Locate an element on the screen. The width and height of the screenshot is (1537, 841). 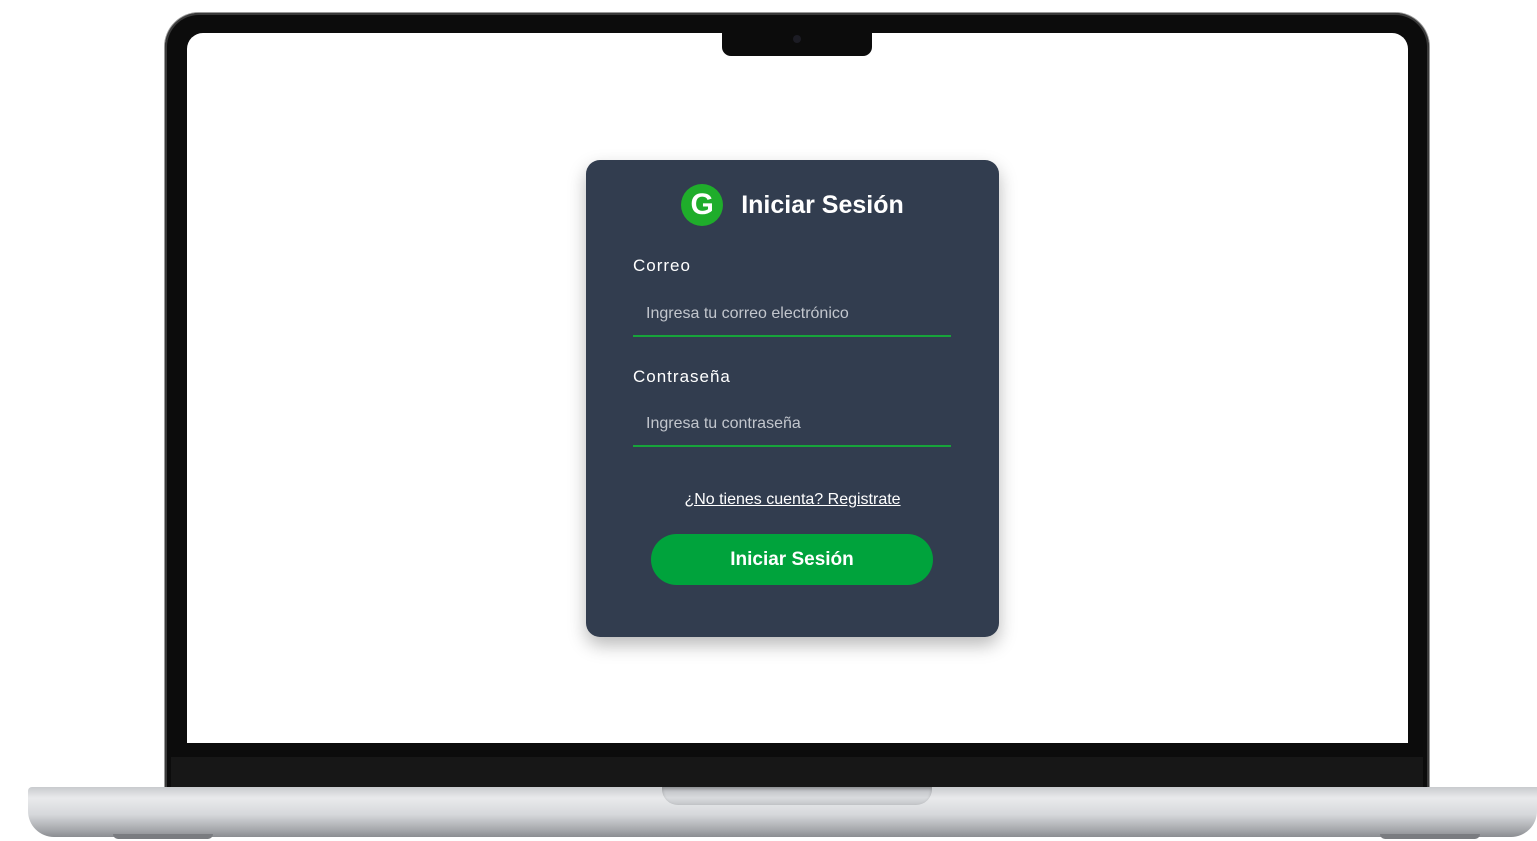
login-title: Iniciar Sesión is located at coordinates (822, 204).